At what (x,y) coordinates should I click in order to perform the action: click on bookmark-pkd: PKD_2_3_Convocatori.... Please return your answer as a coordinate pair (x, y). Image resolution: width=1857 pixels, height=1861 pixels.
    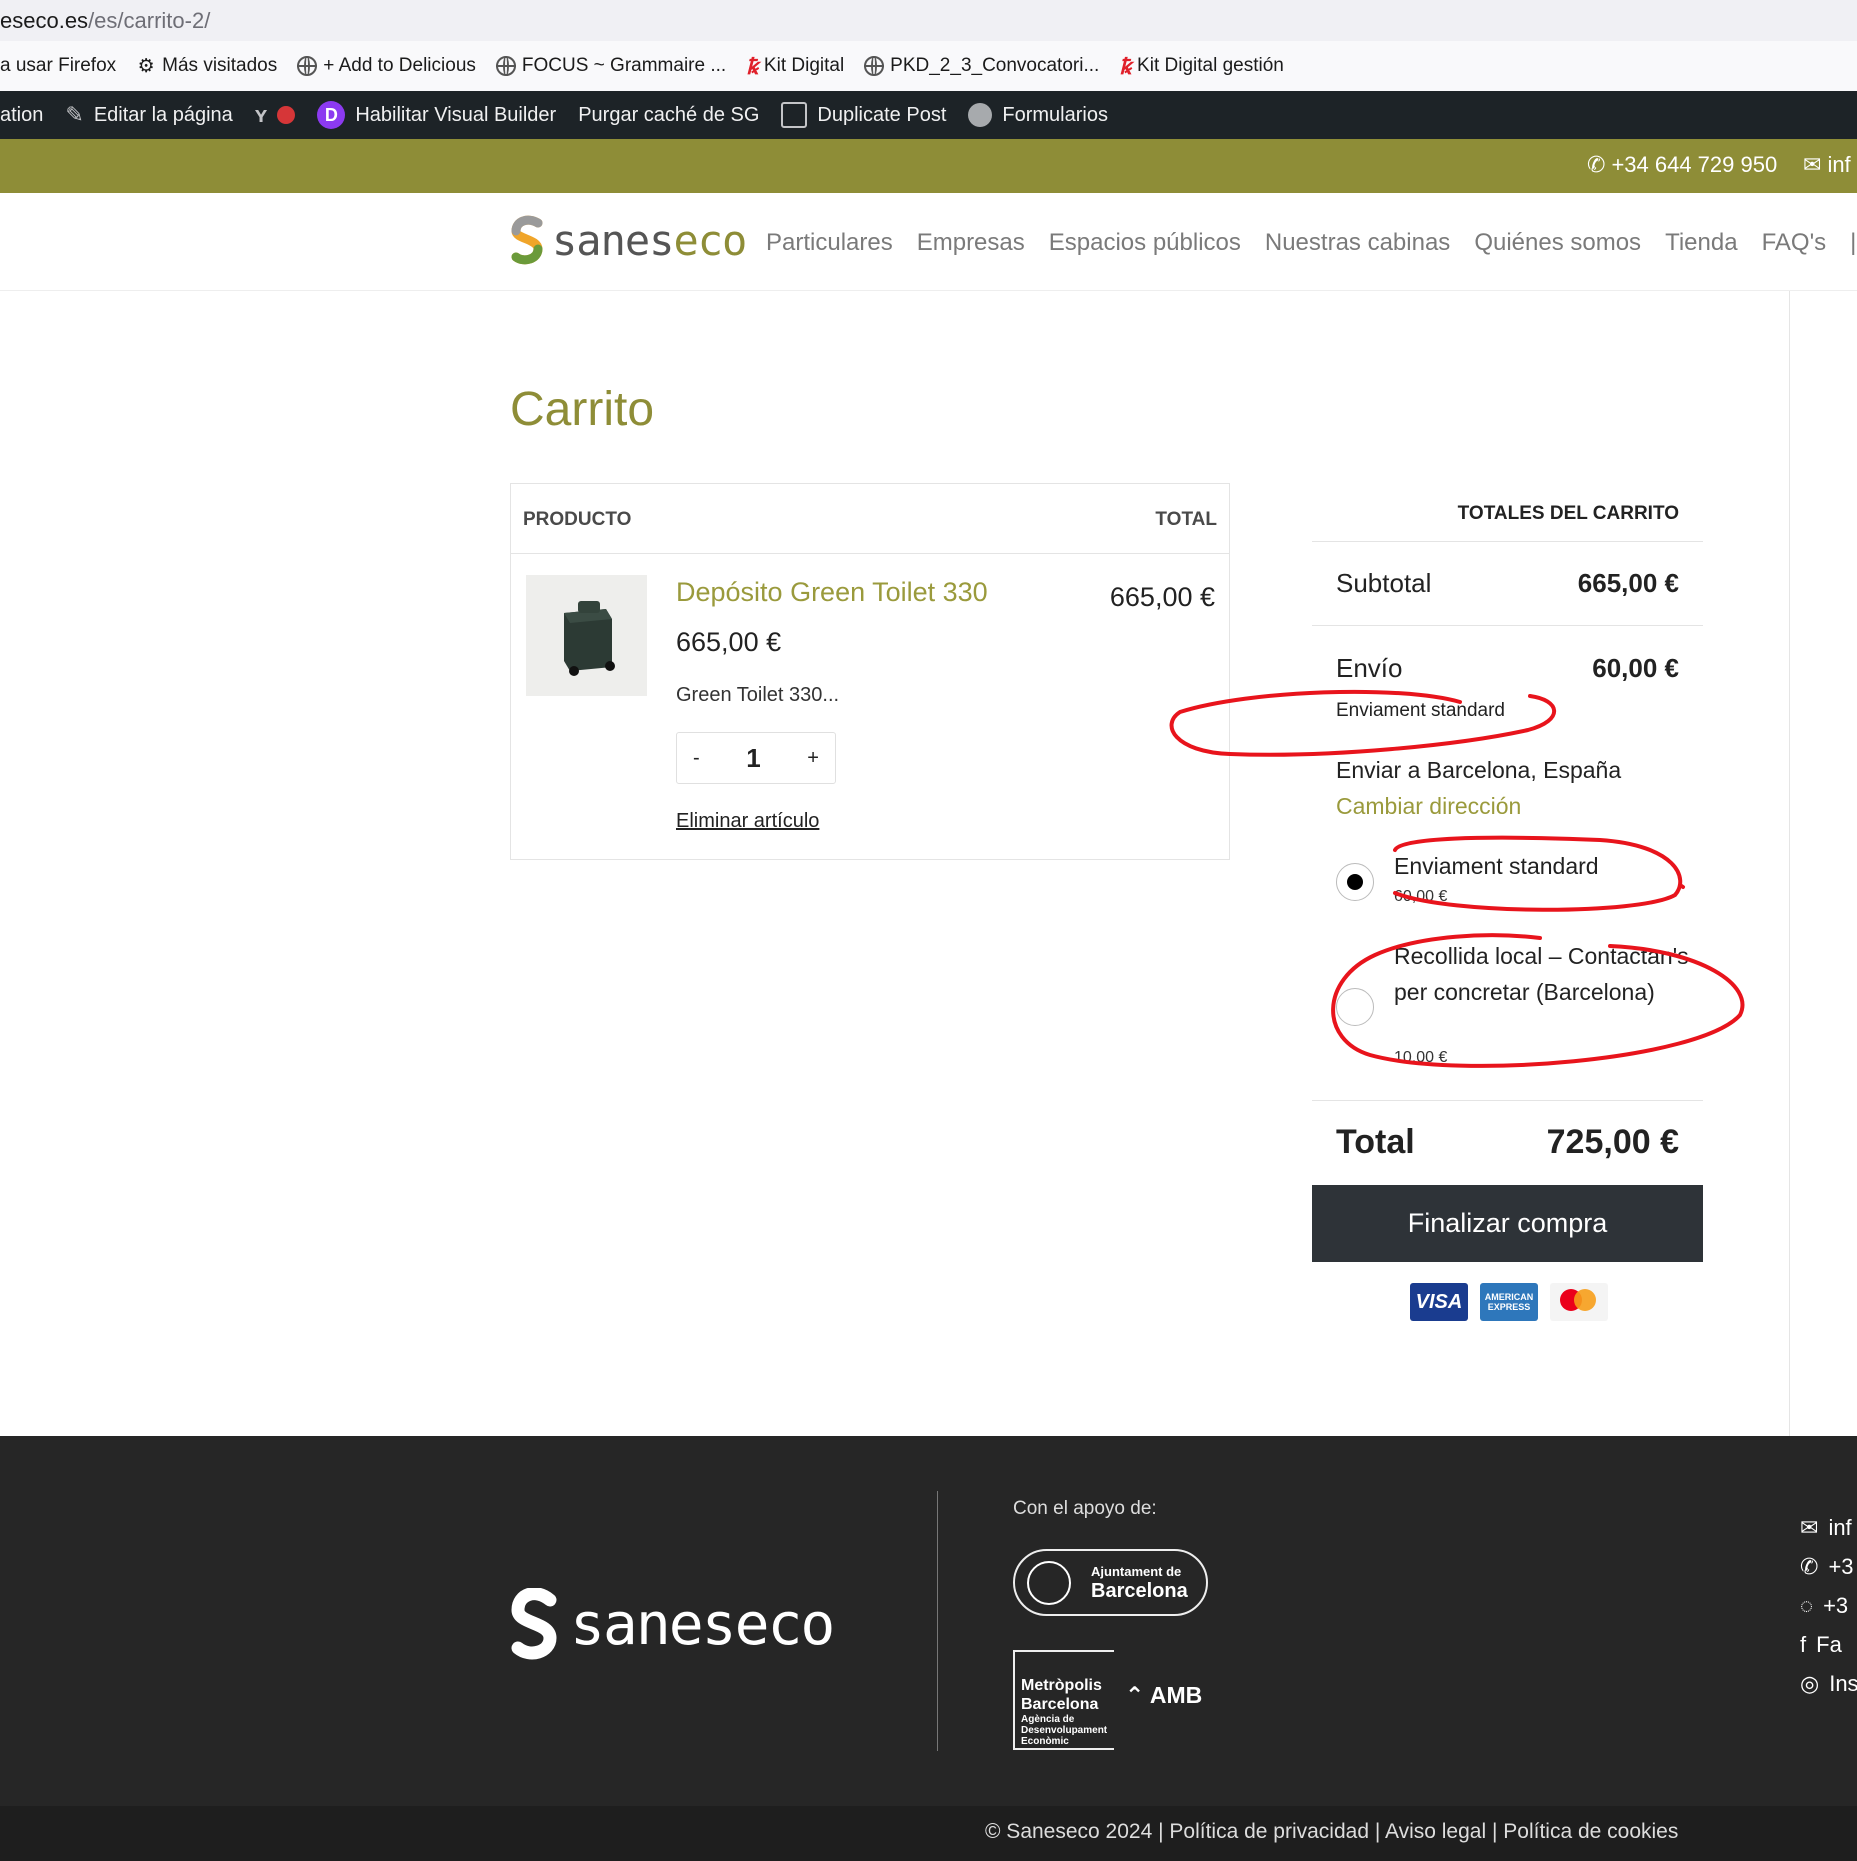
    Looking at the image, I should click on (981, 66).